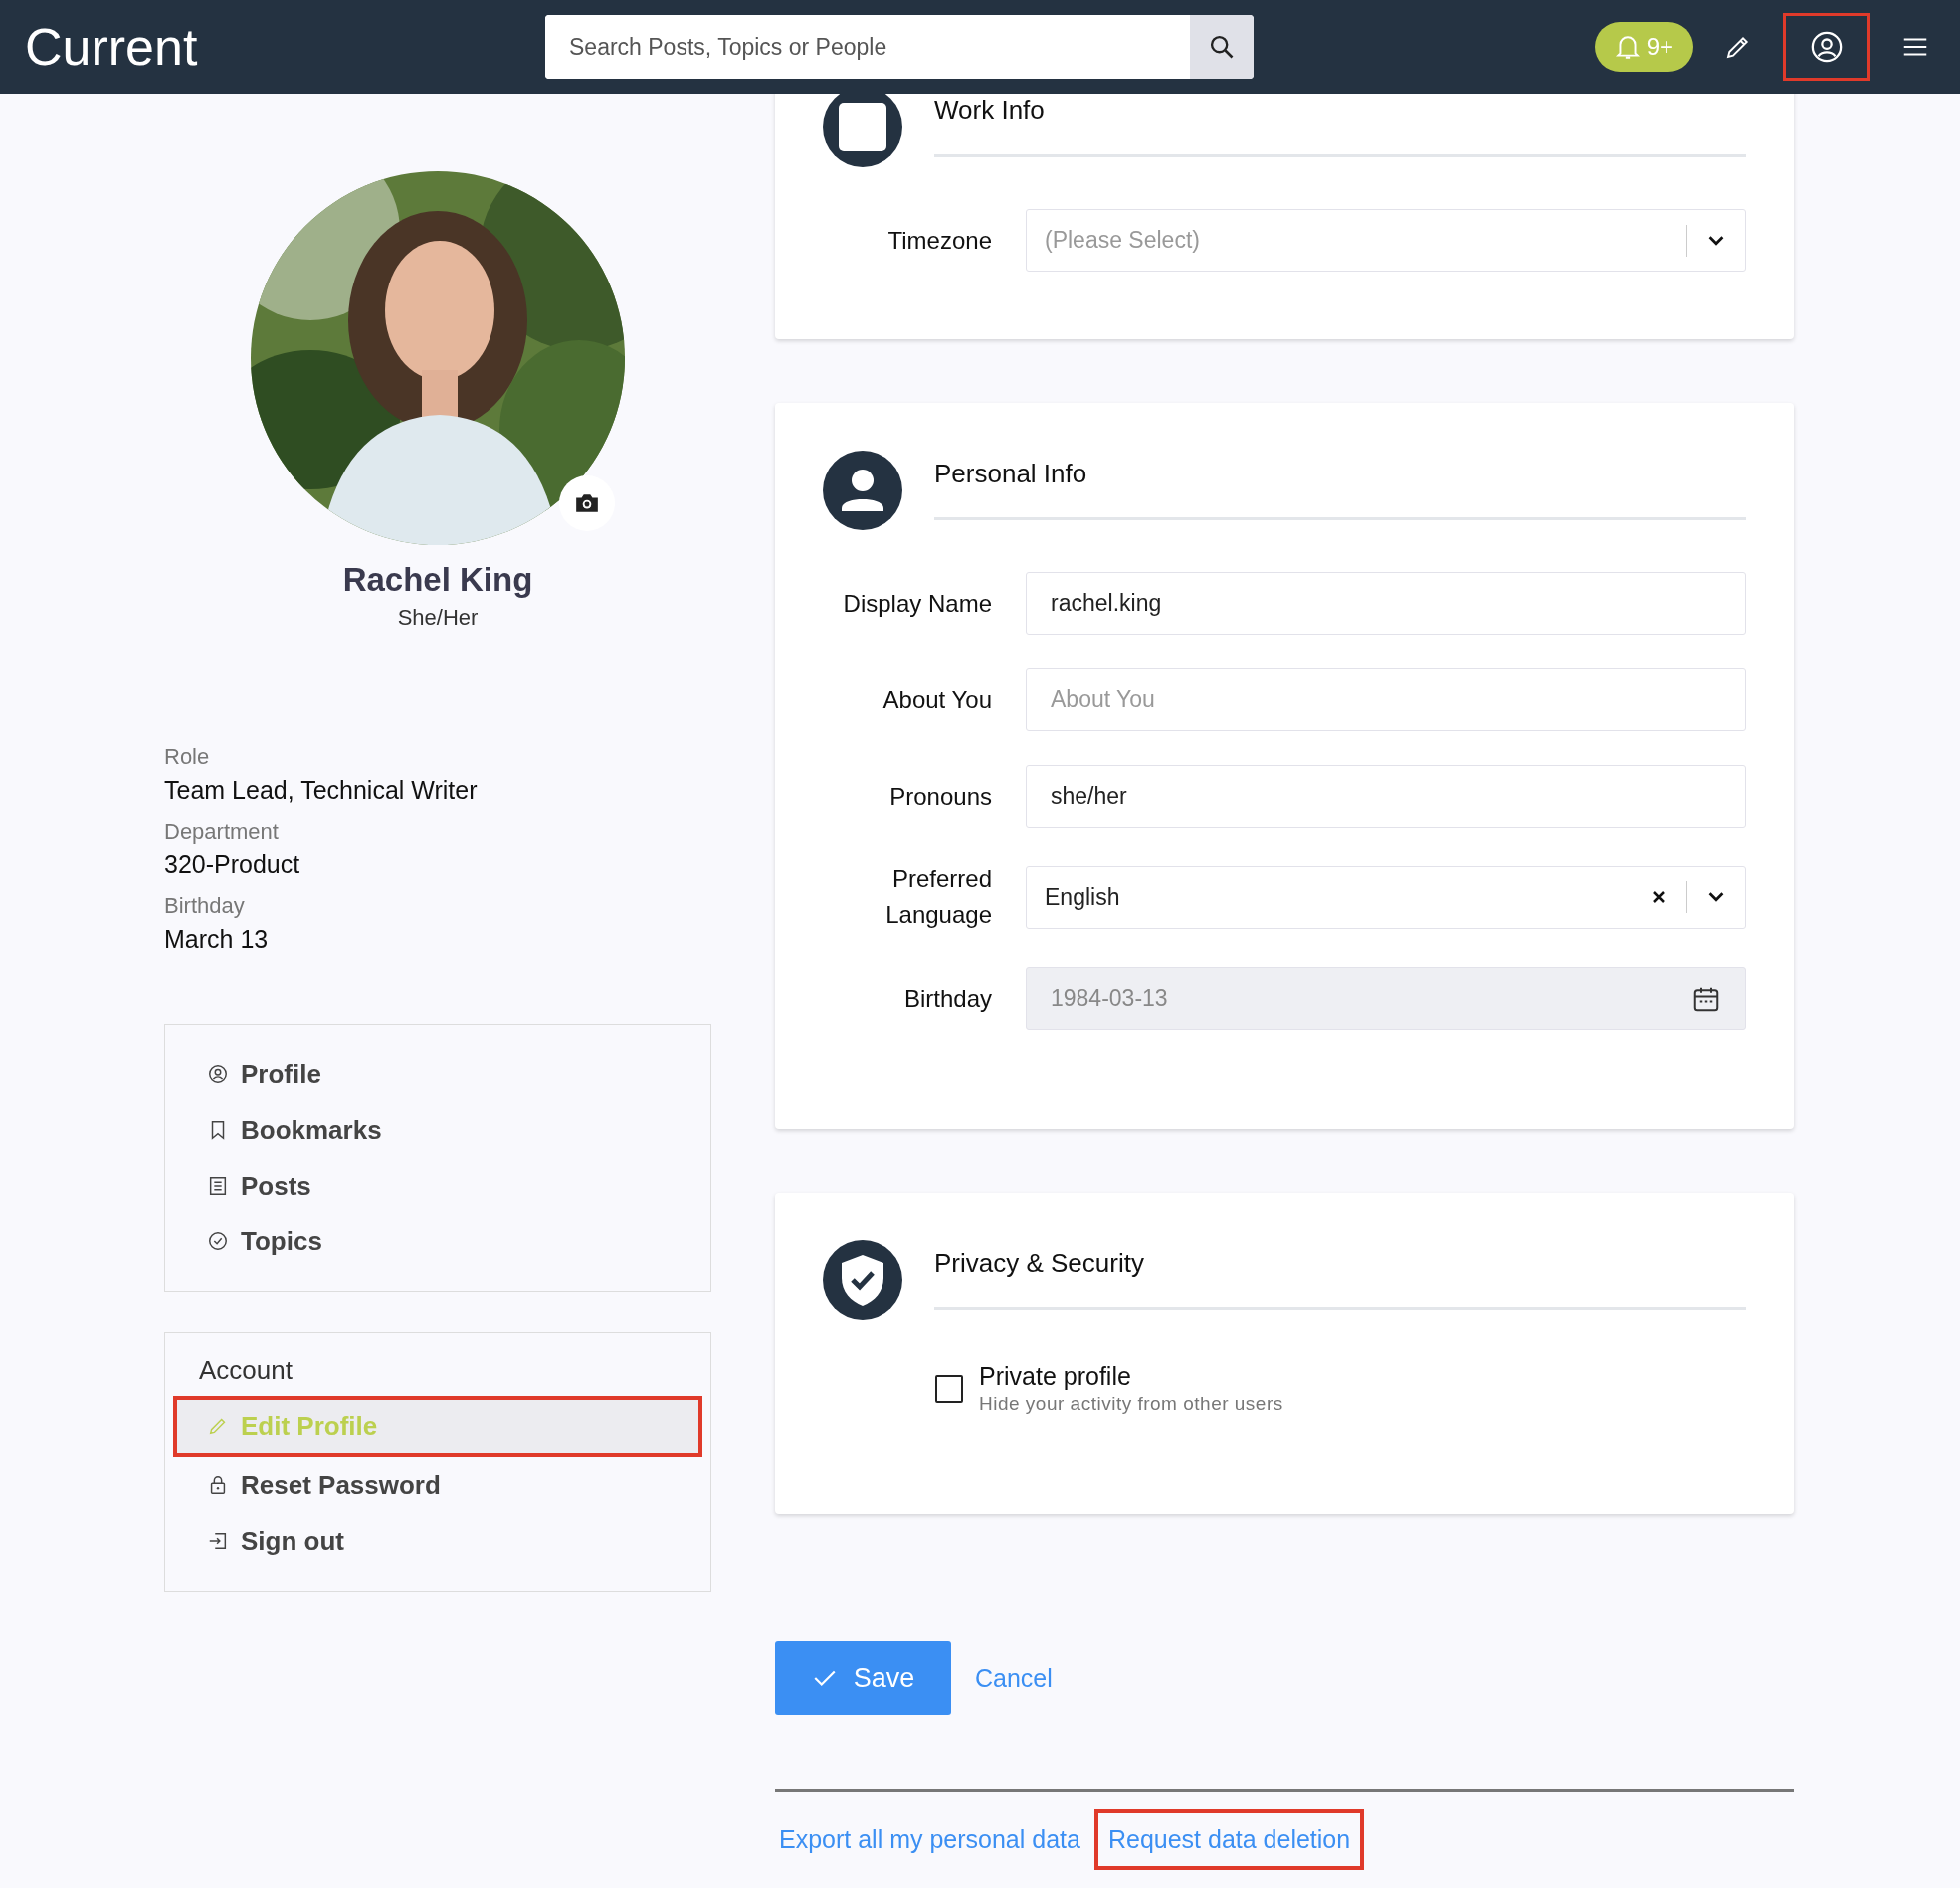 The image size is (1960, 1888). What do you see at coordinates (232, 864) in the screenshot?
I see `detail-value: 320-Product` at bounding box center [232, 864].